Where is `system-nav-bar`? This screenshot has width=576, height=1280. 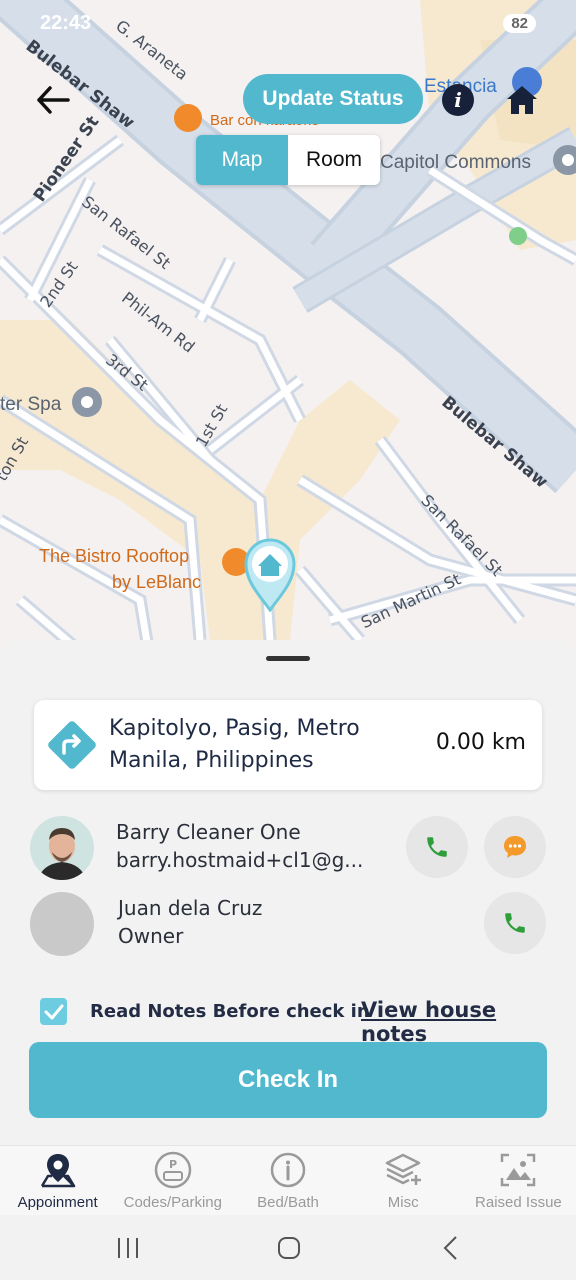
system-nav-bar is located at coordinates (288, 1247).